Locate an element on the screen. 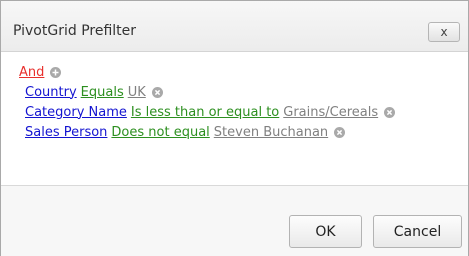 Image resolution: width=469 pixels, height=256 pixels. condition-operator-link: Does not equal is located at coordinates (160, 132).